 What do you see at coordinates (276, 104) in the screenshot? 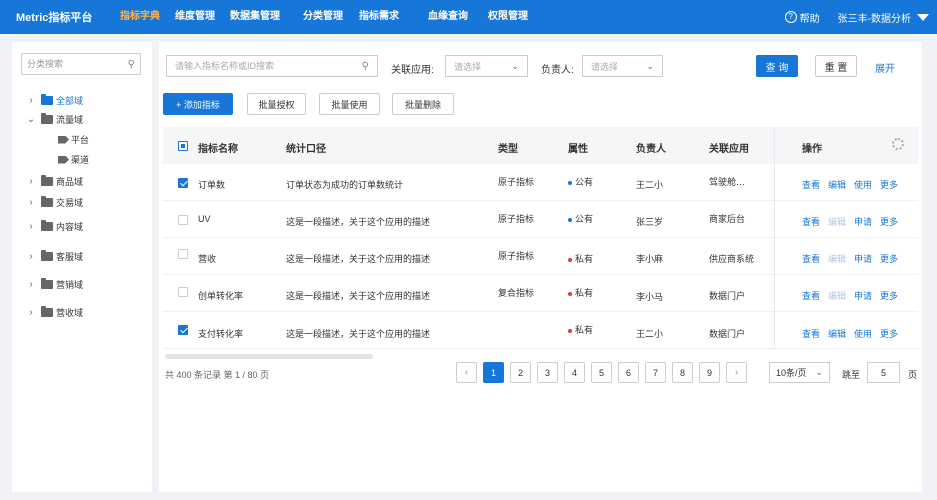
I see `batch-authorize-button: 批量授权` at bounding box center [276, 104].